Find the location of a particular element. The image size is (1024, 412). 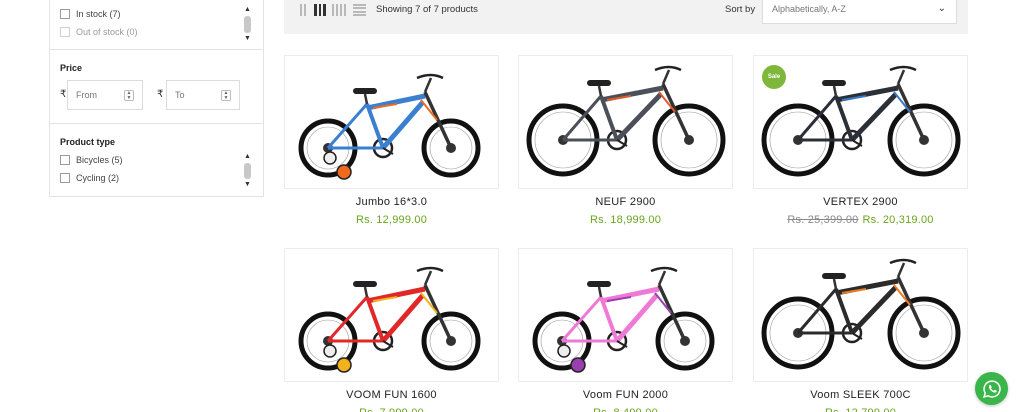

product-name: NEUF 2900 is located at coordinates (625, 202).